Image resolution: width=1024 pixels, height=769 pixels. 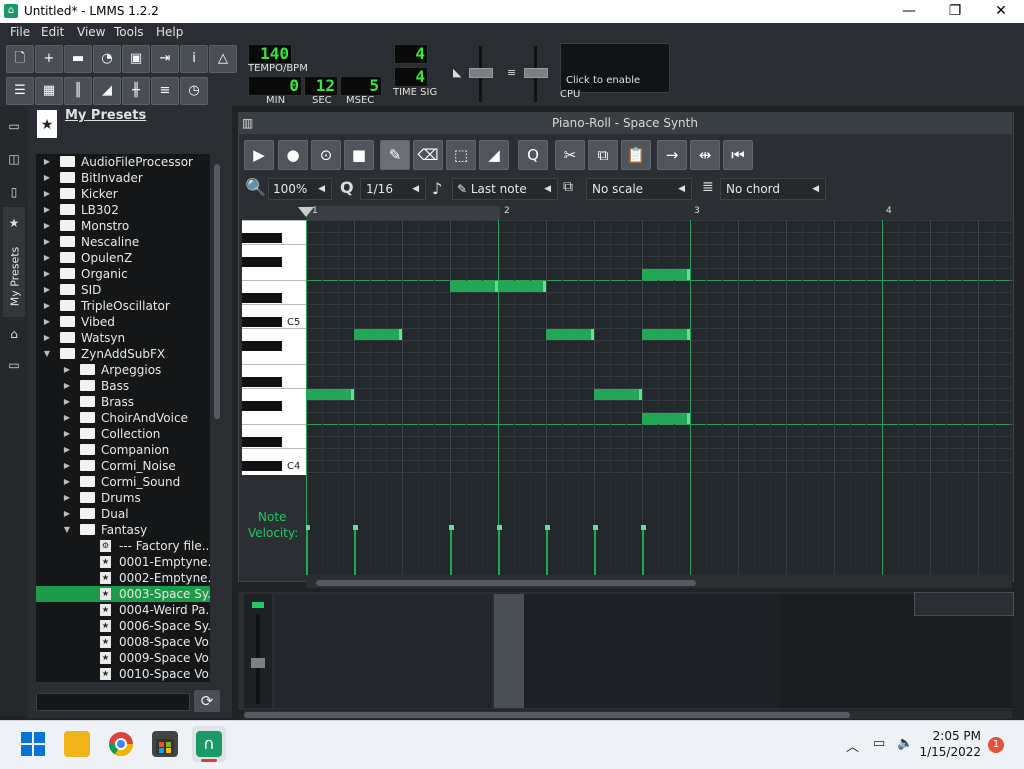 I want to click on timesig-numerator: 4, so click(x=411, y=54).